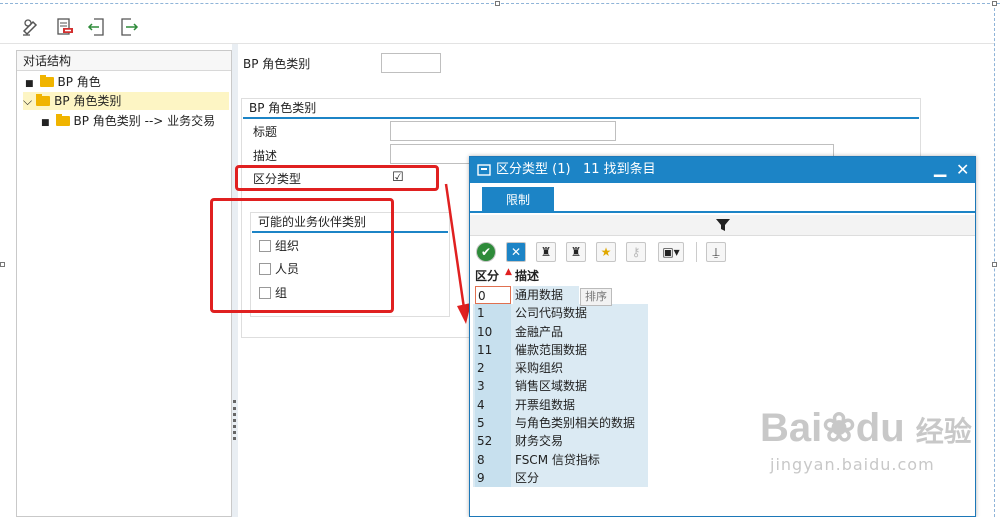 This screenshot has width=1000, height=517. Describe the element at coordinates (696, 252) in the screenshot. I see `toolbar-divider` at that location.